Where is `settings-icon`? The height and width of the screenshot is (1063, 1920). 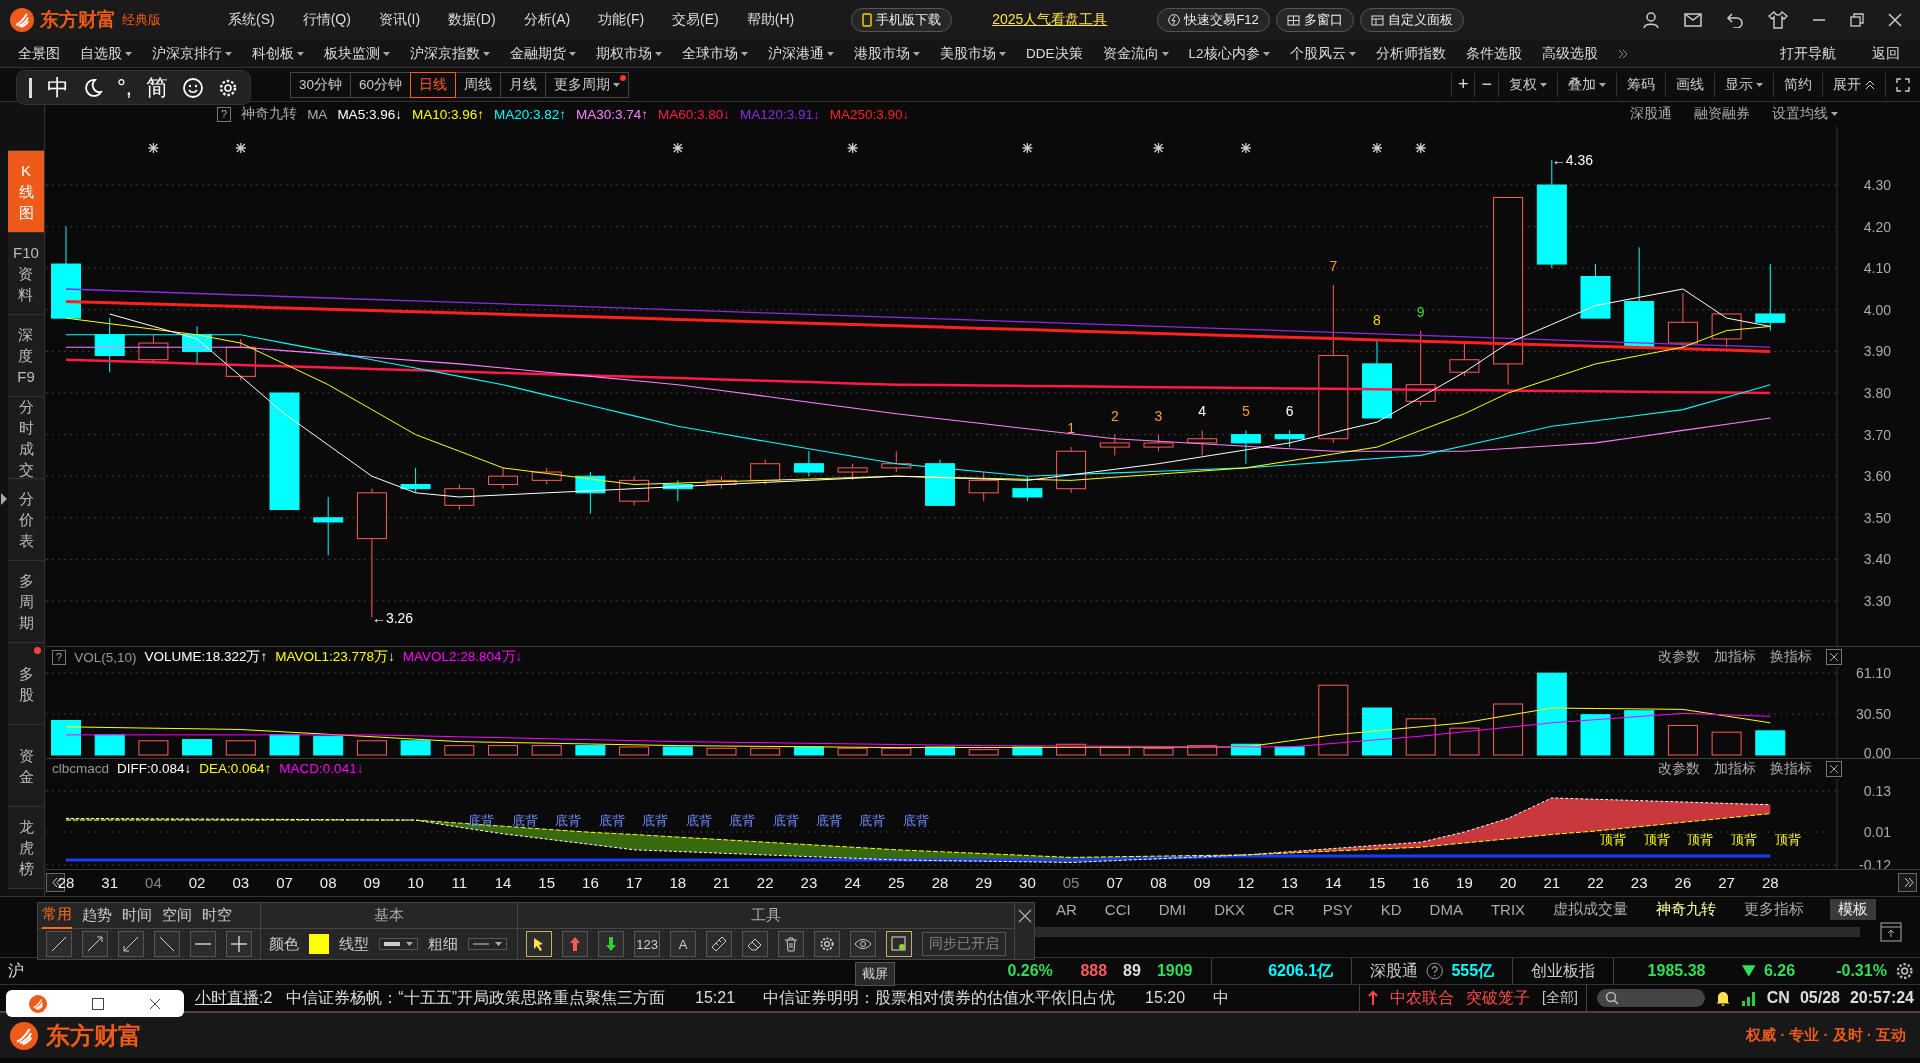 settings-icon is located at coordinates (827, 944).